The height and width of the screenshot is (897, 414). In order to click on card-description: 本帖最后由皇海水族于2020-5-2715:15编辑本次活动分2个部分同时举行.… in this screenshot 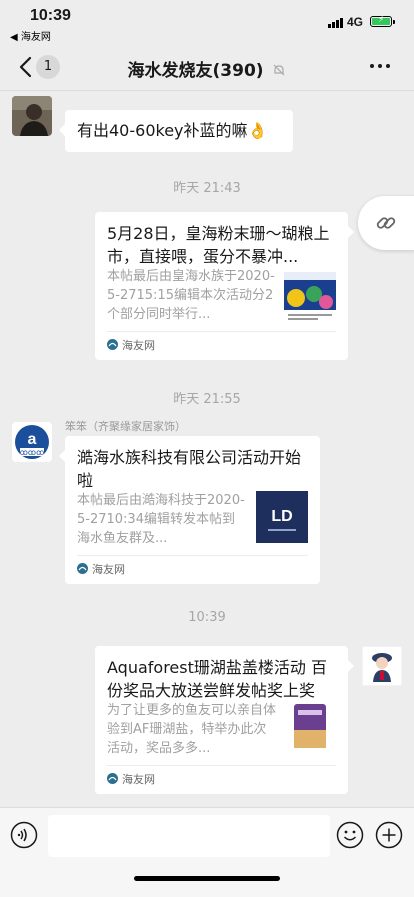, I will do `click(191, 295)`.